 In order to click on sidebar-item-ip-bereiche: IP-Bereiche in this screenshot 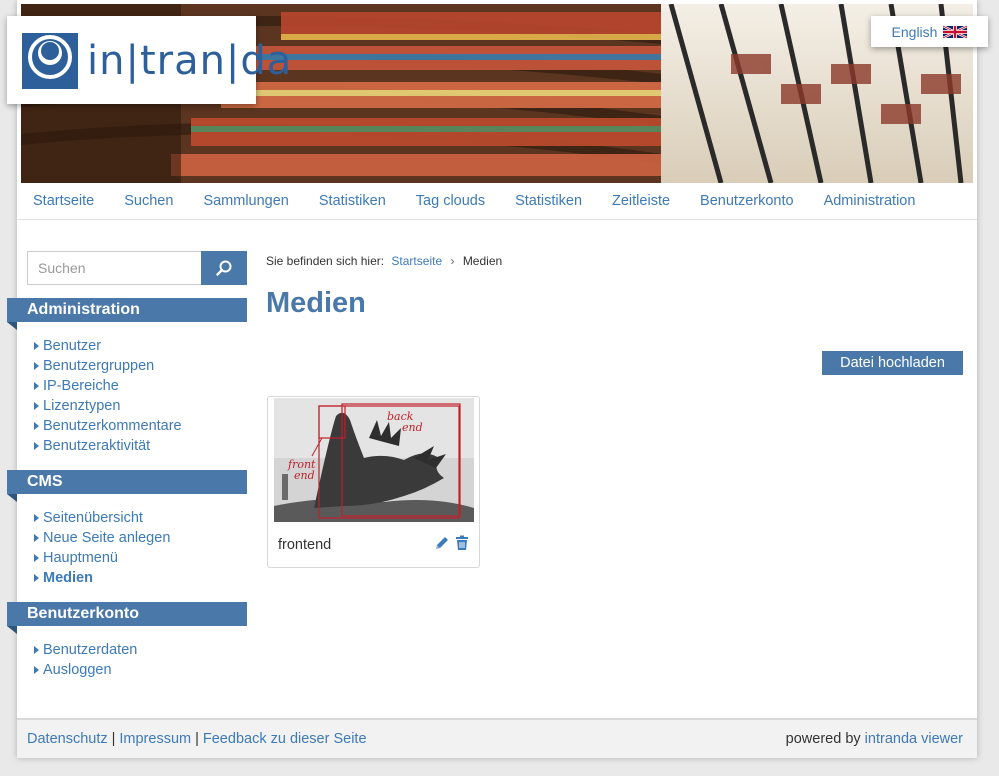, I will do `click(108, 386)`.